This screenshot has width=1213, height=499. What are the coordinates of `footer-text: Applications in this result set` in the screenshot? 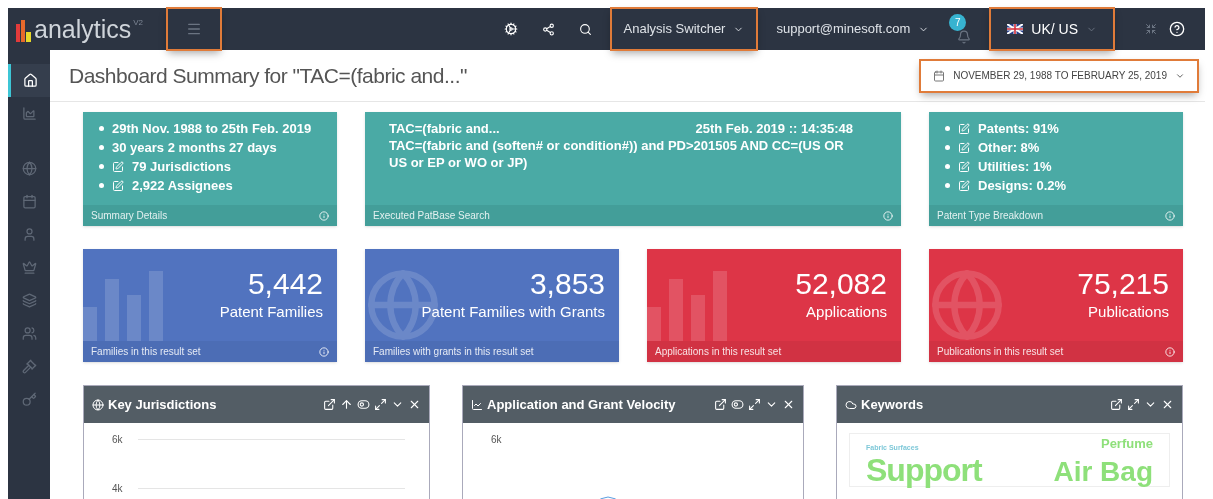 It's located at (718, 352).